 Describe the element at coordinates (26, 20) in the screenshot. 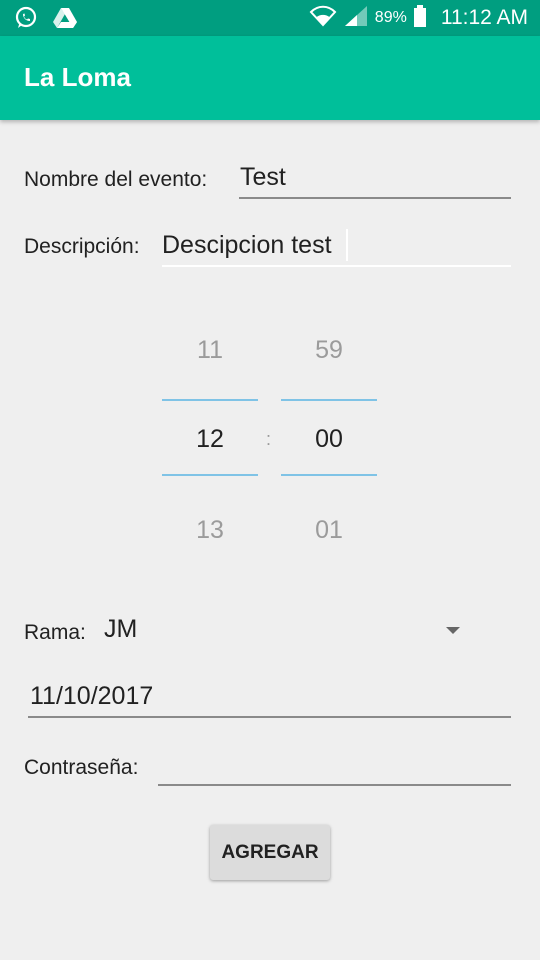

I see `whatsapp-icon` at that location.